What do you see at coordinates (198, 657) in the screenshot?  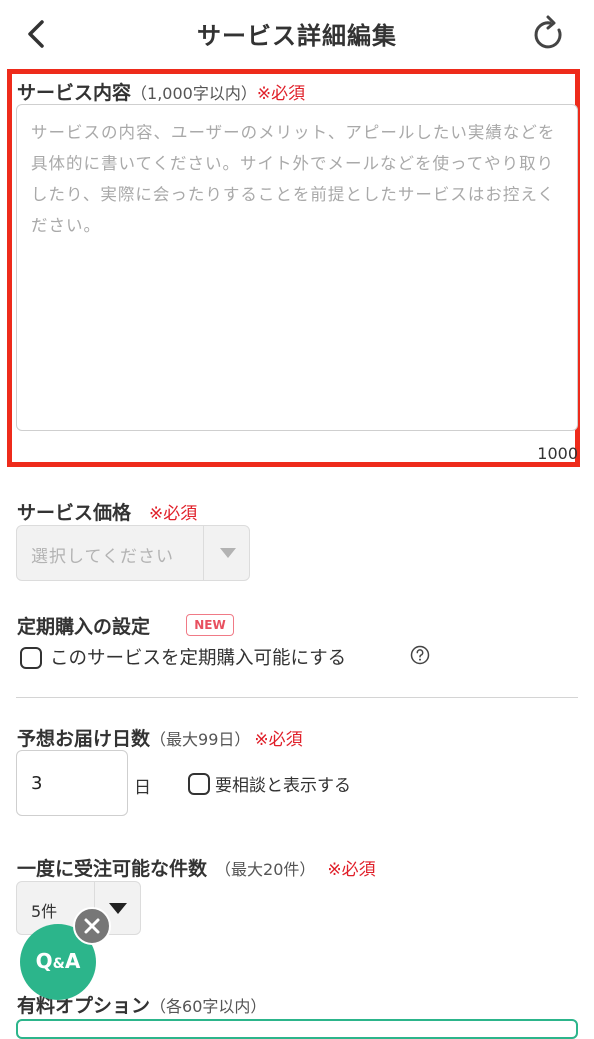 I see `subscription-checkbox-label: このサービスを定期購入可能にする` at bounding box center [198, 657].